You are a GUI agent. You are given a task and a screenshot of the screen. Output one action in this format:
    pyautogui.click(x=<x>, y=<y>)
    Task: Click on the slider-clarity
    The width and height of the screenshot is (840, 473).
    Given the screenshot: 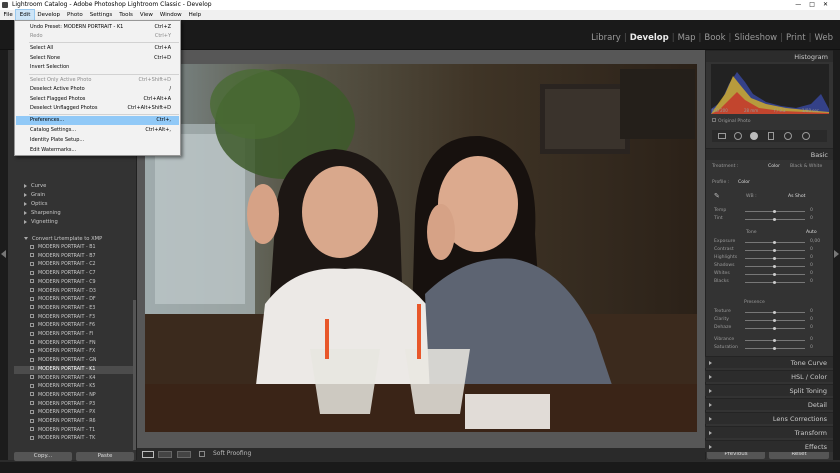 What is the action you would take?
    pyautogui.click(x=775, y=320)
    